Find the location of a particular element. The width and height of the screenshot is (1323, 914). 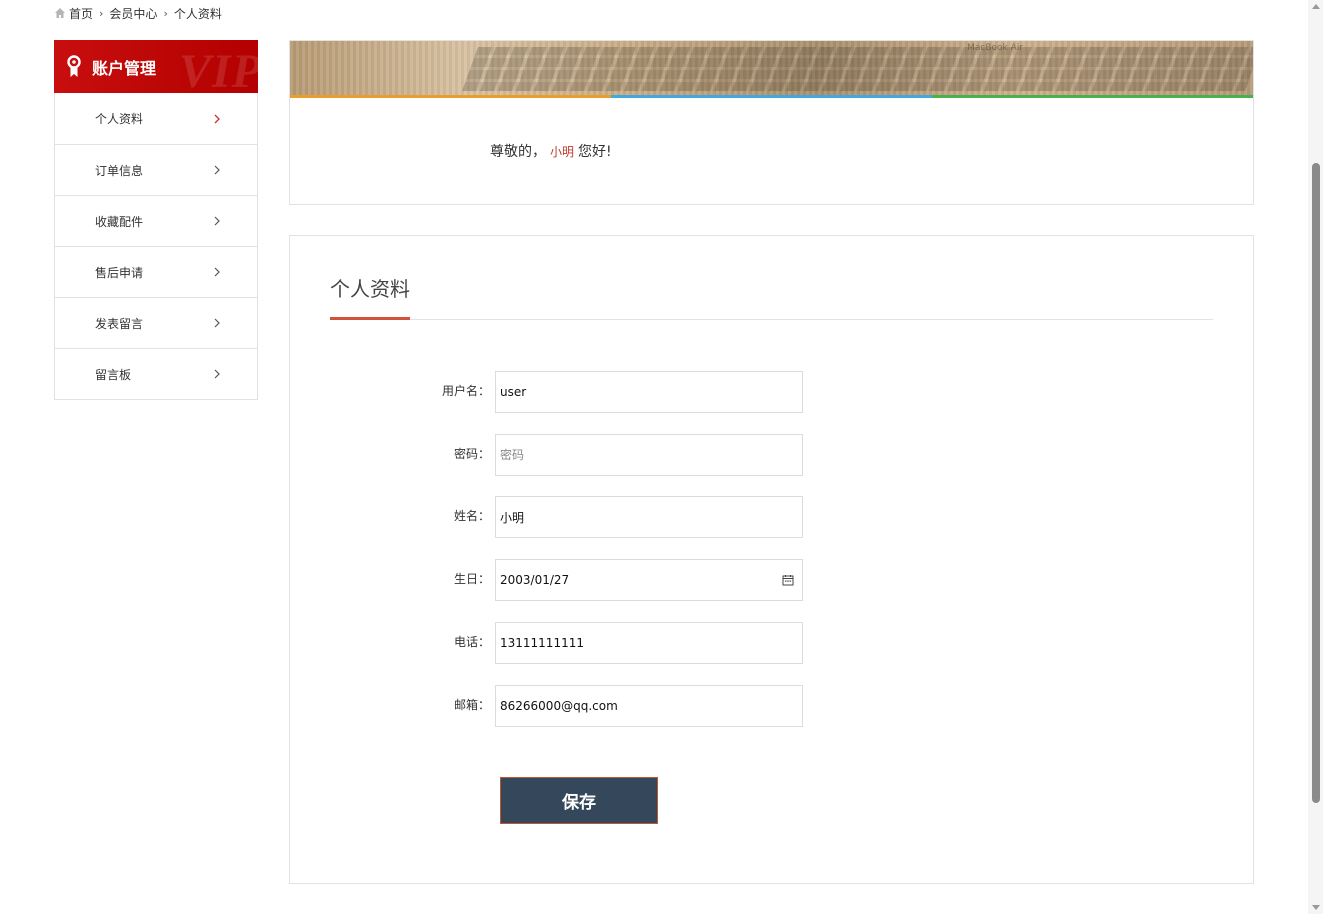

banner-caption: MacBook Air is located at coordinates (995, 48).